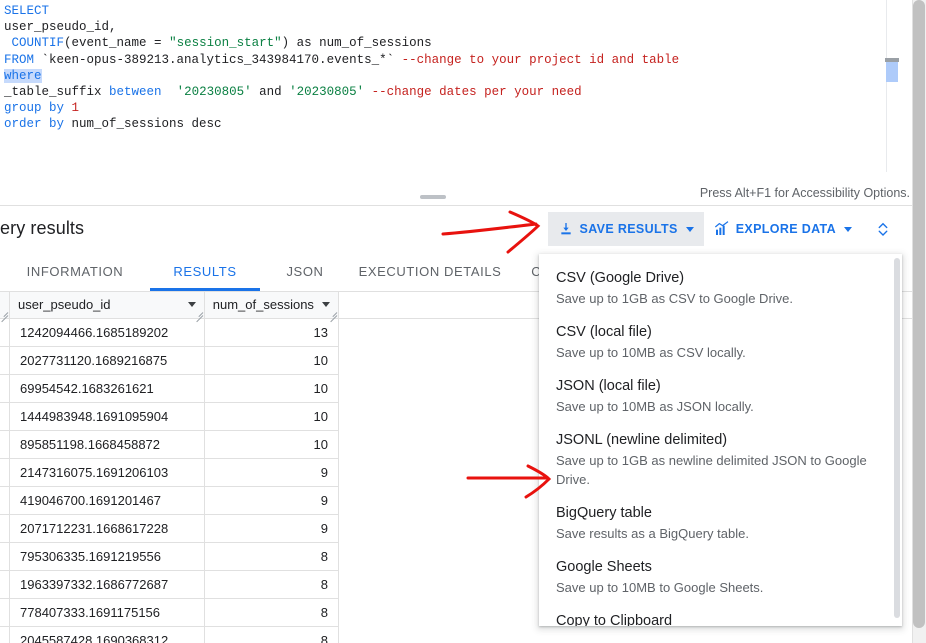 This screenshot has height=643, width=926. What do you see at coordinates (107, 500) in the screenshot?
I see `cell-user-pseudo-id: 419046700.1691201467` at bounding box center [107, 500].